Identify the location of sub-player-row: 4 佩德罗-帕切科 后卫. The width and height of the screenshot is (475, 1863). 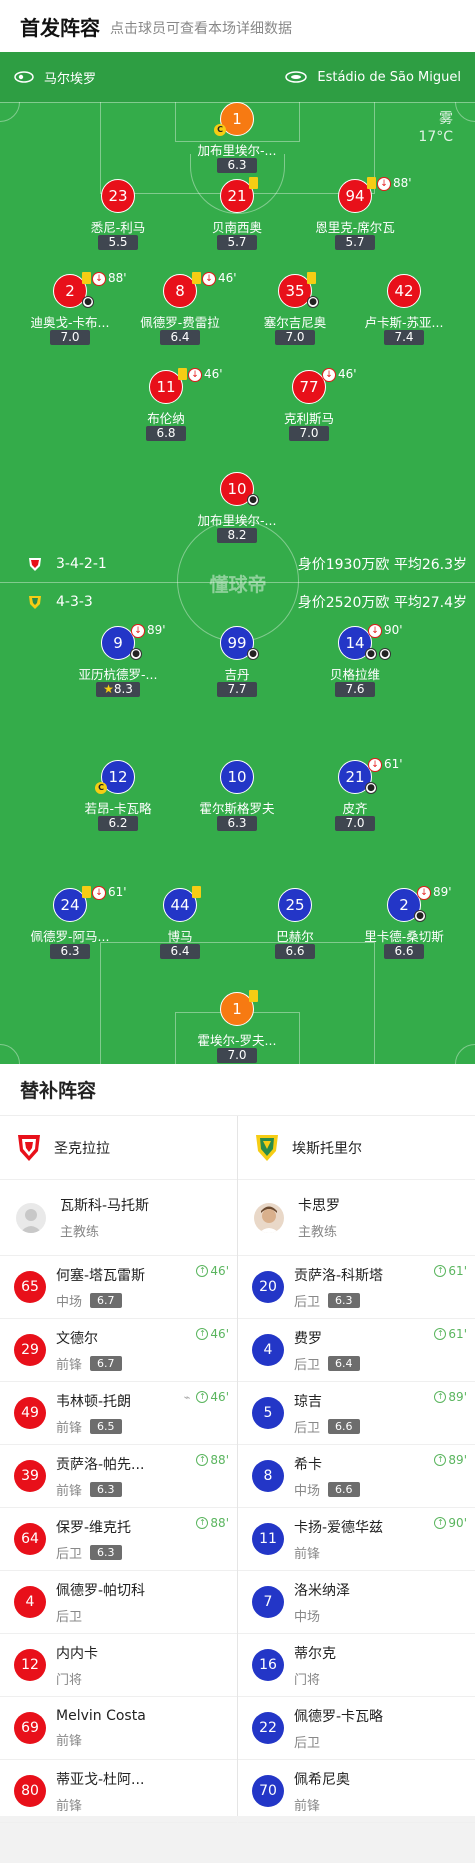
(118, 1602).